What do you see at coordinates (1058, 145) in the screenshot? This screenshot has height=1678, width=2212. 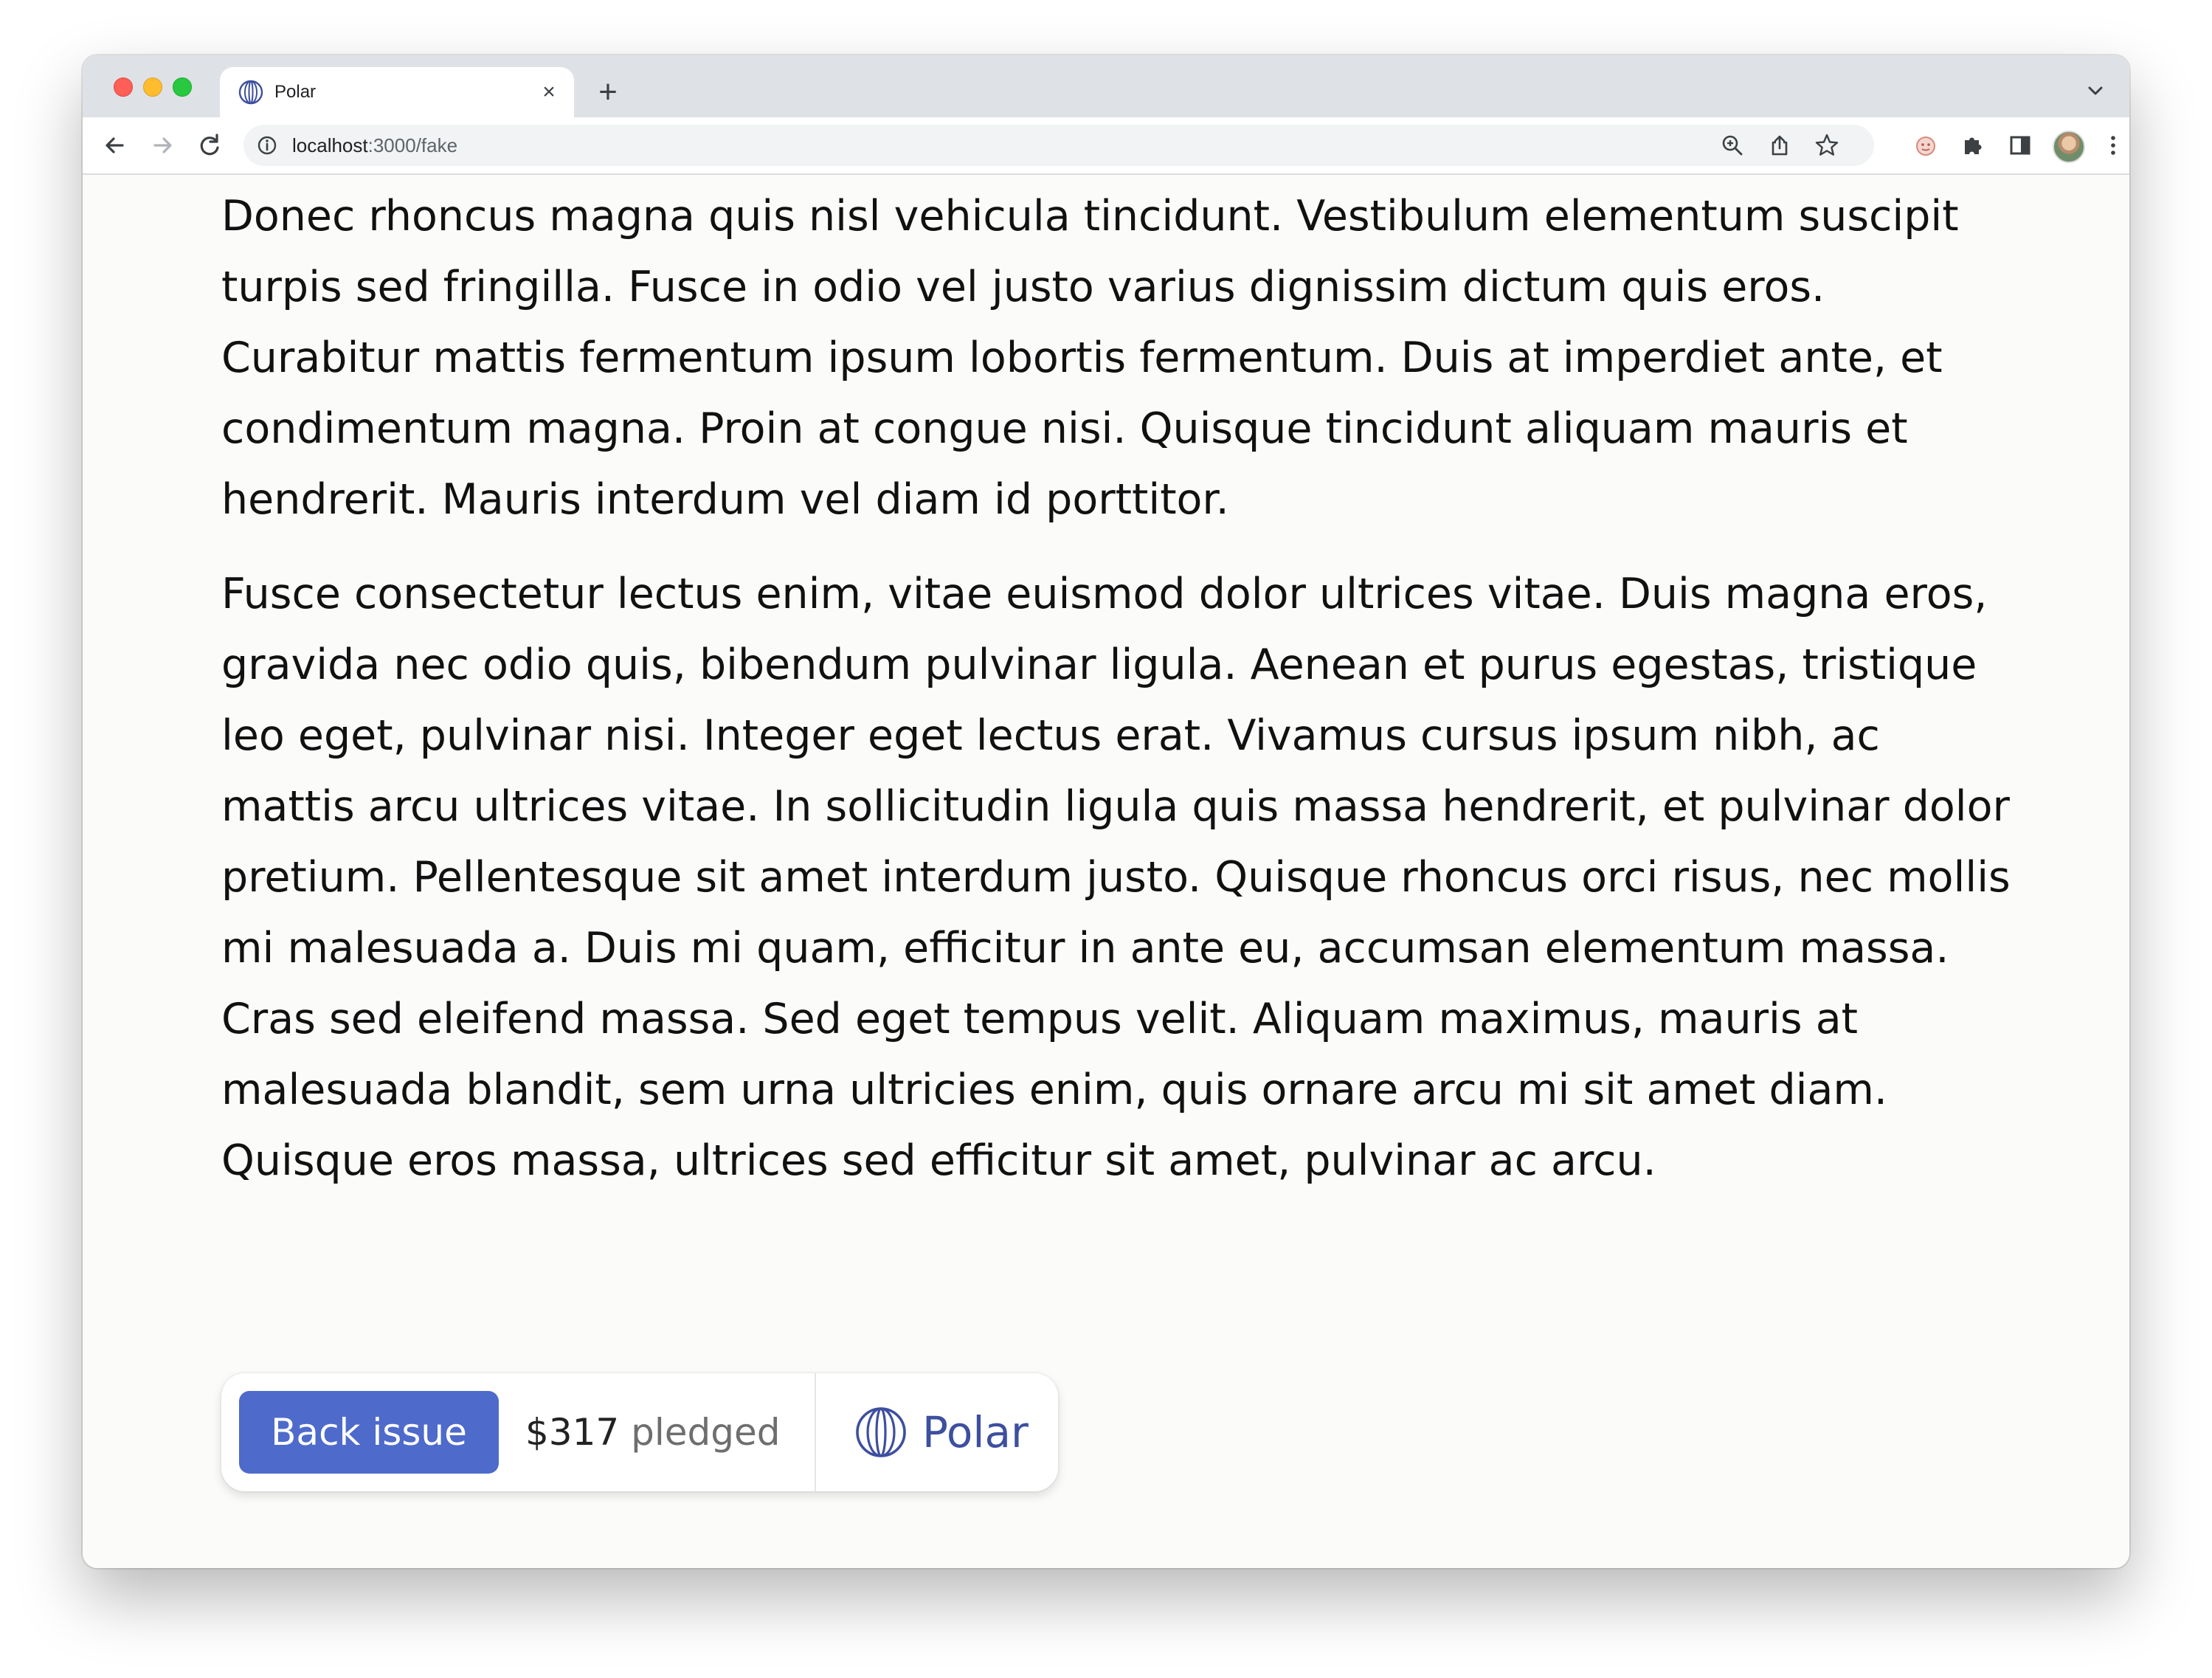 I see `address-bar: localhost:3000/fake` at bounding box center [1058, 145].